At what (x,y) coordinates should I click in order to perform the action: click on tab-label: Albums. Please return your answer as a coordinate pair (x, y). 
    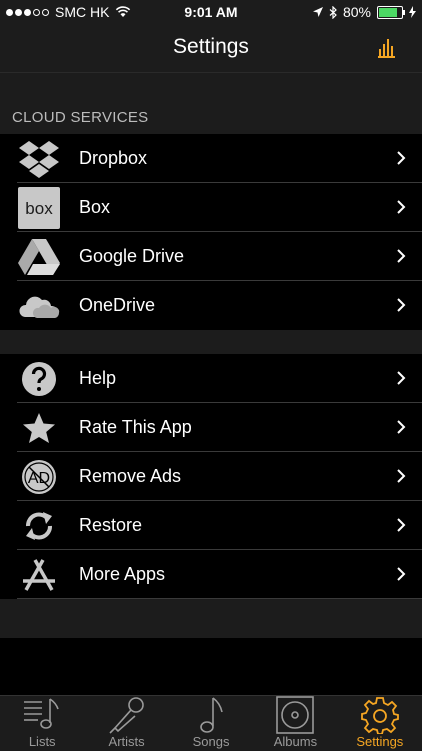
    Looking at the image, I should click on (295, 741).